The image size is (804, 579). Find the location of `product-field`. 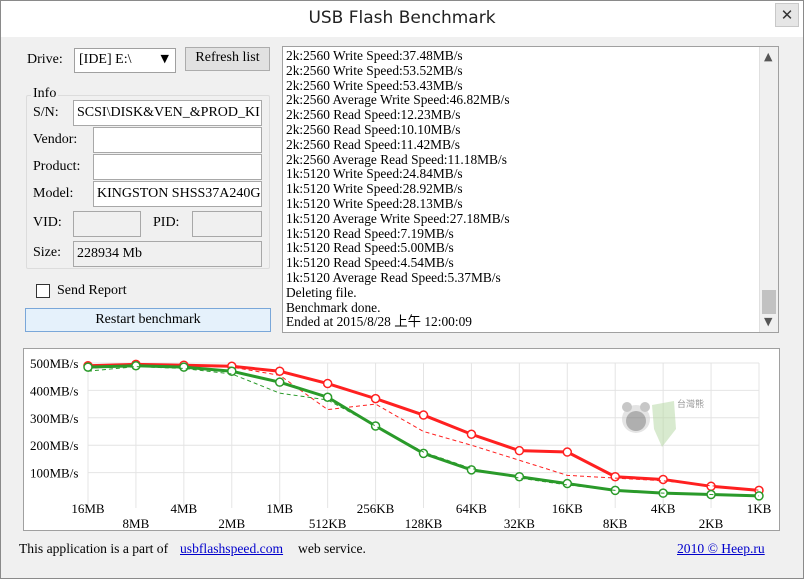

product-field is located at coordinates (177, 167).